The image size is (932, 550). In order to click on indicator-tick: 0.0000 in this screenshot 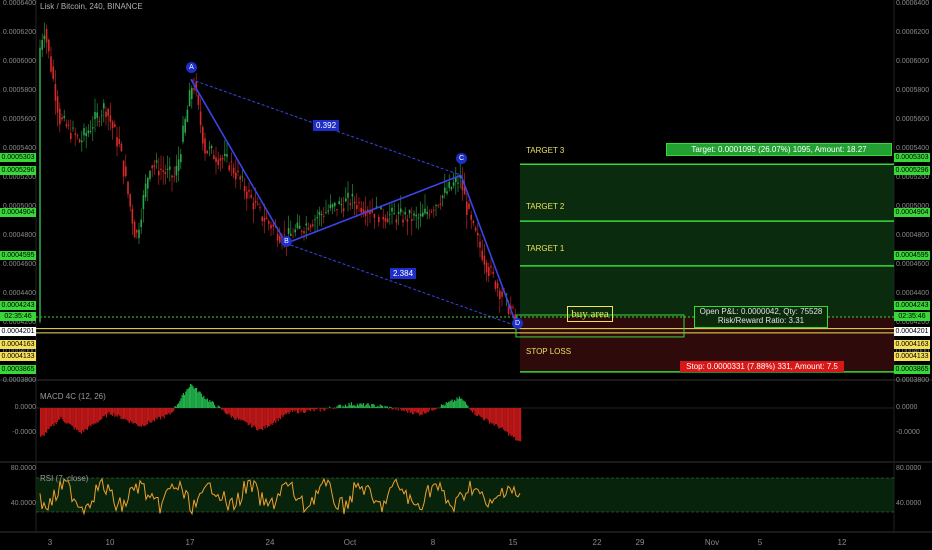, I will do `click(907, 407)`.